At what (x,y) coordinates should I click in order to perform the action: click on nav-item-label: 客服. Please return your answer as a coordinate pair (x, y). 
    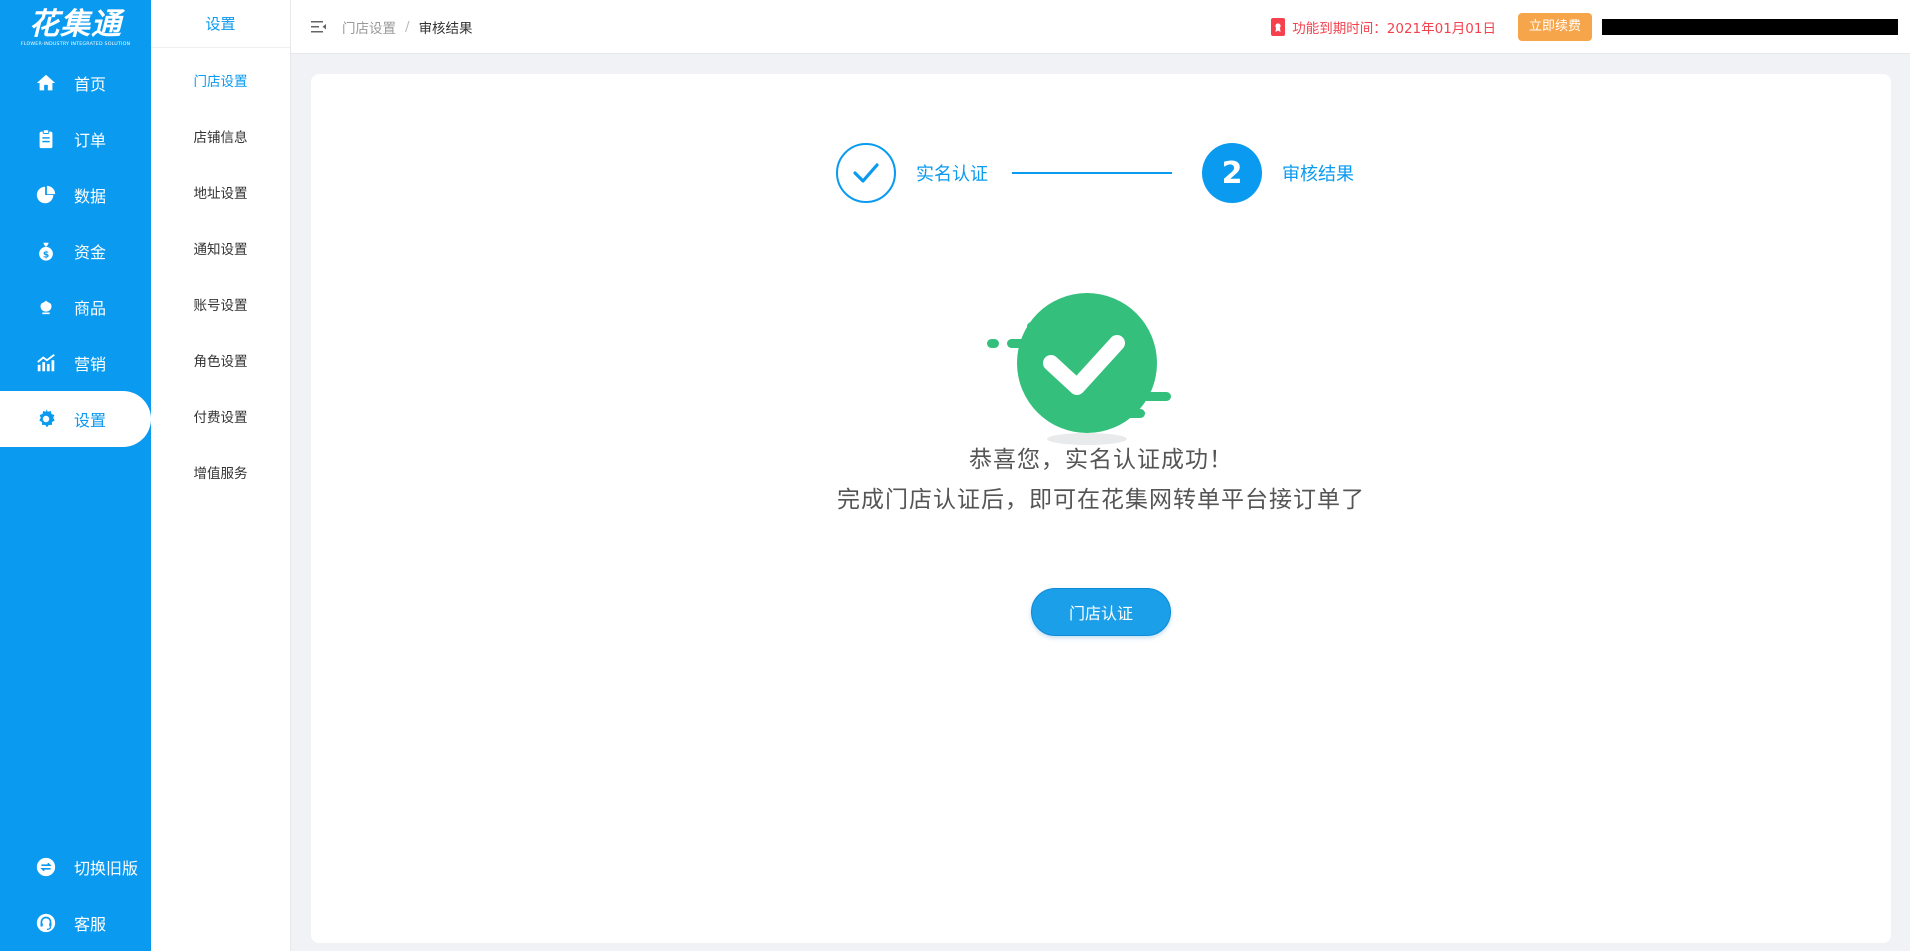
    Looking at the image, I should click on (90, 924).